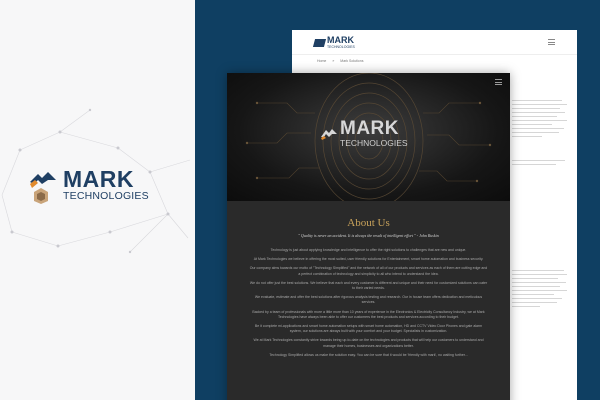 The height and width of the screenshot is (400, 600). Describe the element at coordinates (340, 40) in the screenshot. I see `back-page-logo-title: MARK` at that location.